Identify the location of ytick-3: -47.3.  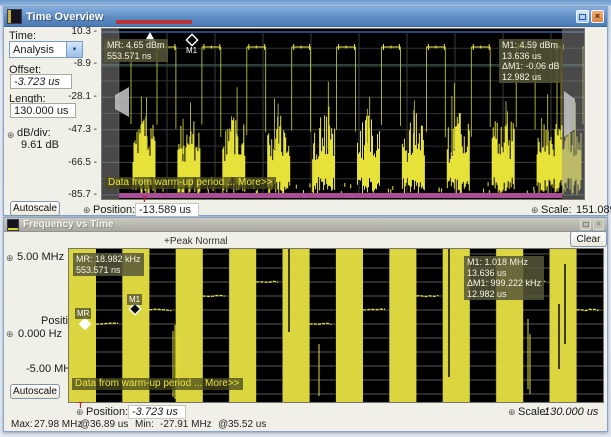
(78, 129).